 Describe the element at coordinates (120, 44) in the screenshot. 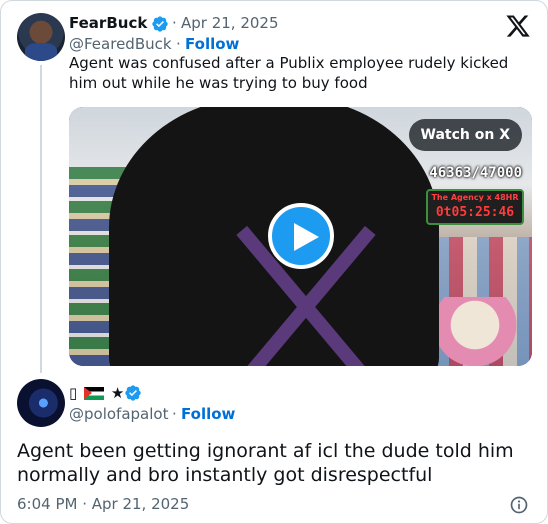

I see `author-handle: @FearedBuck` at that location.